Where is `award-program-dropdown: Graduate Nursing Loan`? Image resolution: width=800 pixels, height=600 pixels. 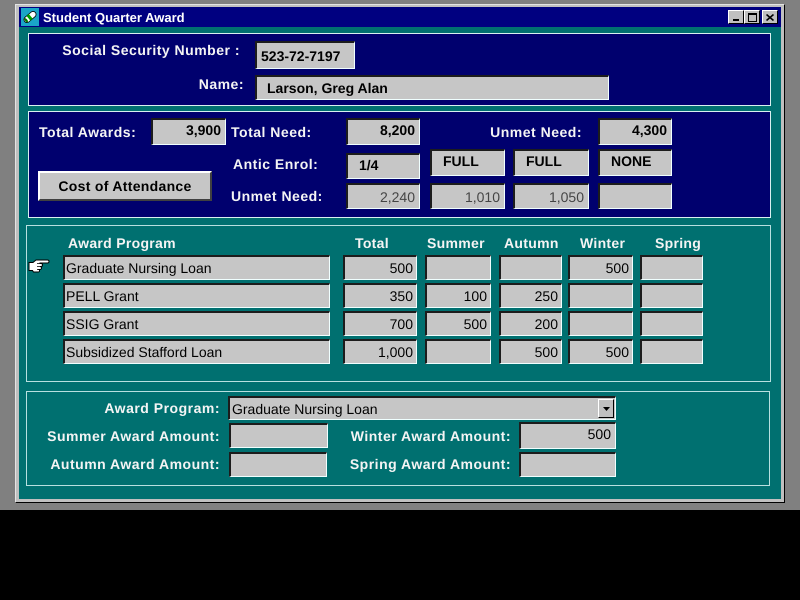
award-program-dropdown: Graduate Nursing Loan is located at coordinates (422, 408).